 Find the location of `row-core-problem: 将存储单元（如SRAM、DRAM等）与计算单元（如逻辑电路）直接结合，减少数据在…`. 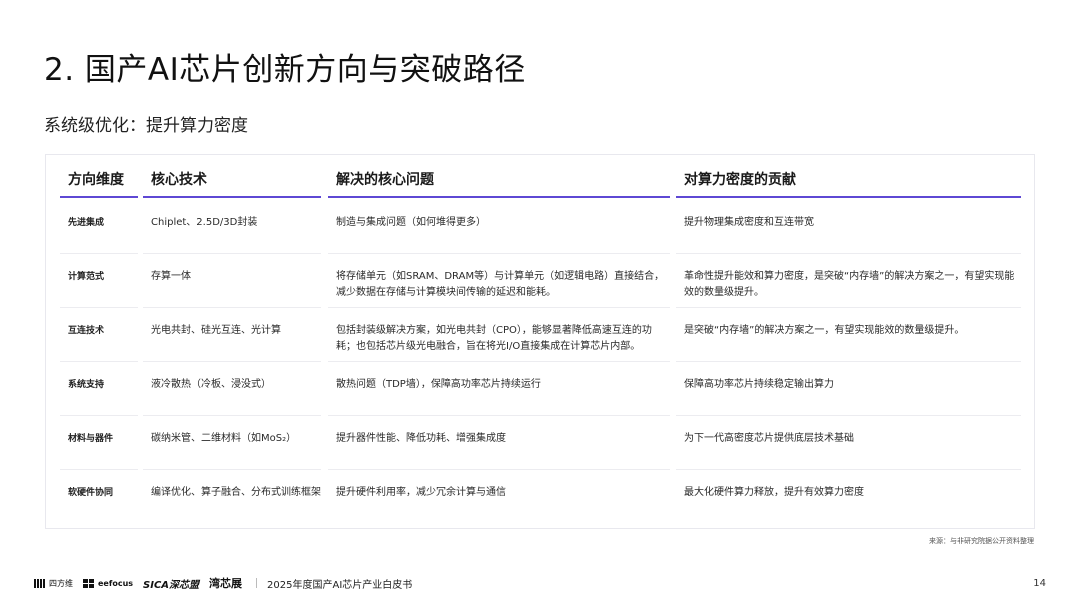

row-core-problem: 将存储单元（如SRAM、DRAM等）与计算单元（如逻辑电路）直接结合，减少数据在… is located at coordinates (499, 281).